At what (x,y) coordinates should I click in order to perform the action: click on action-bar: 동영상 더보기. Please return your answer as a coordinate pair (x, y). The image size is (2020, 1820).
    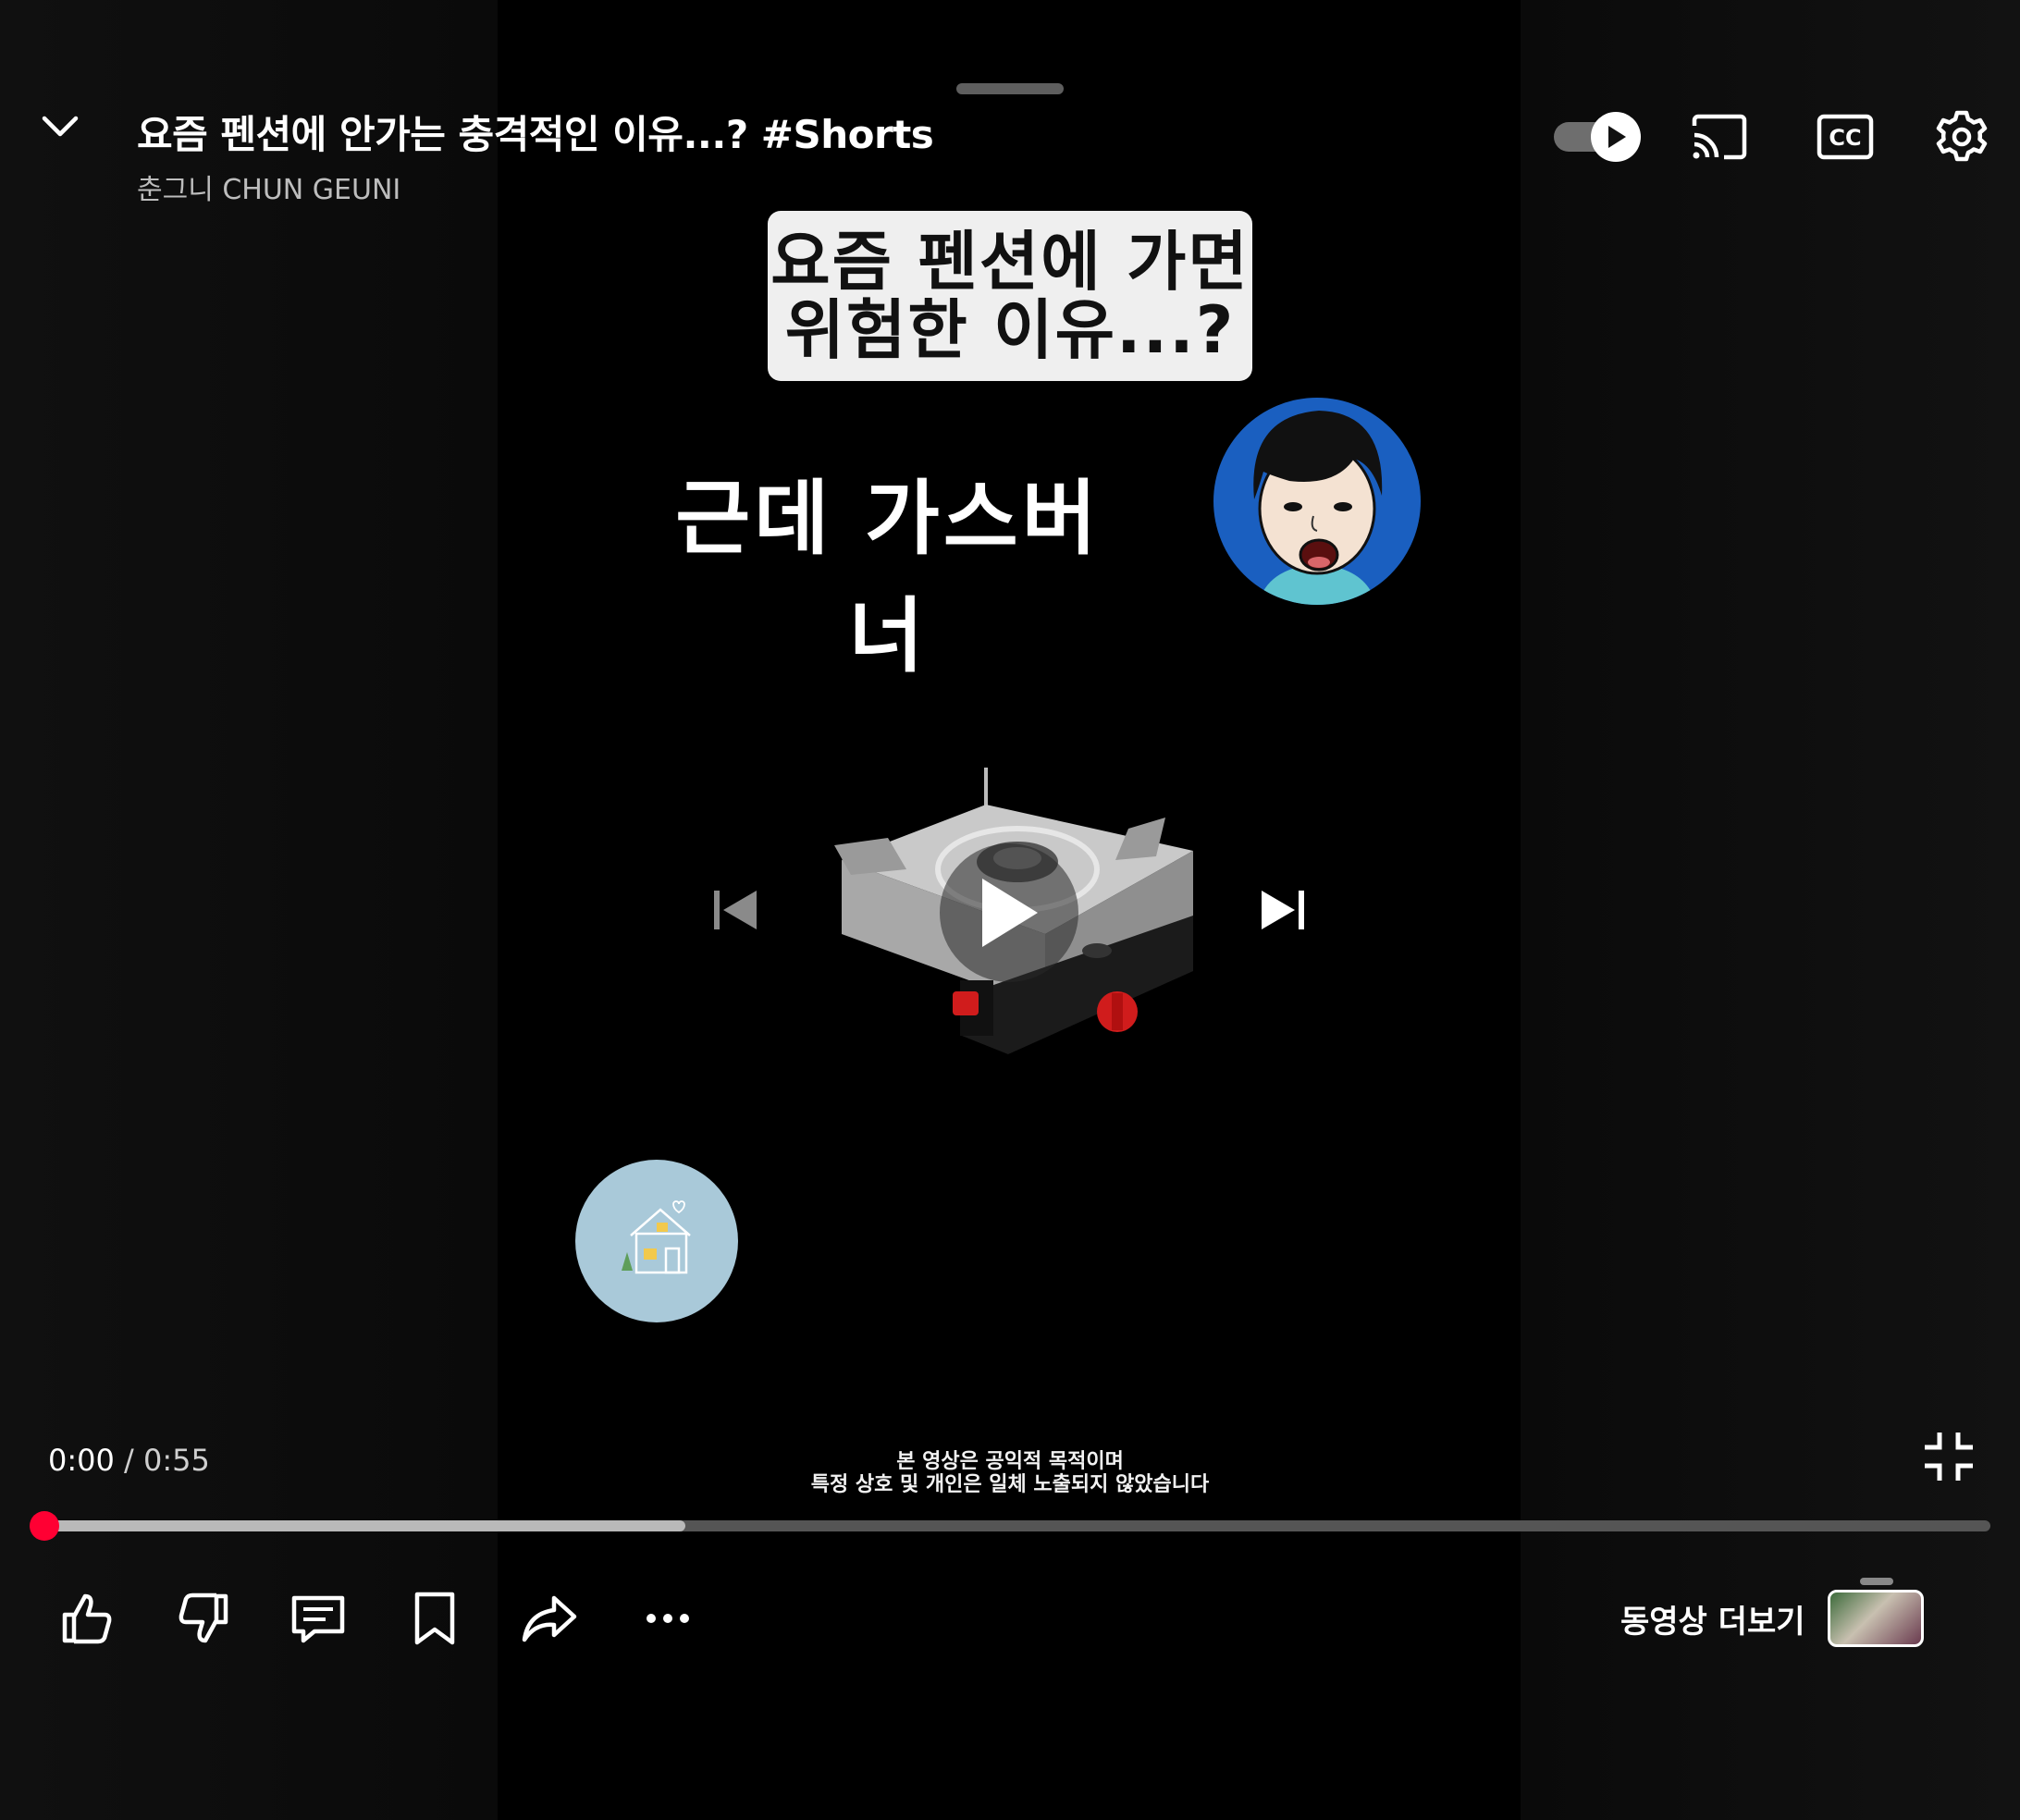
    Looking at the image, I should click on (1010, 1618).